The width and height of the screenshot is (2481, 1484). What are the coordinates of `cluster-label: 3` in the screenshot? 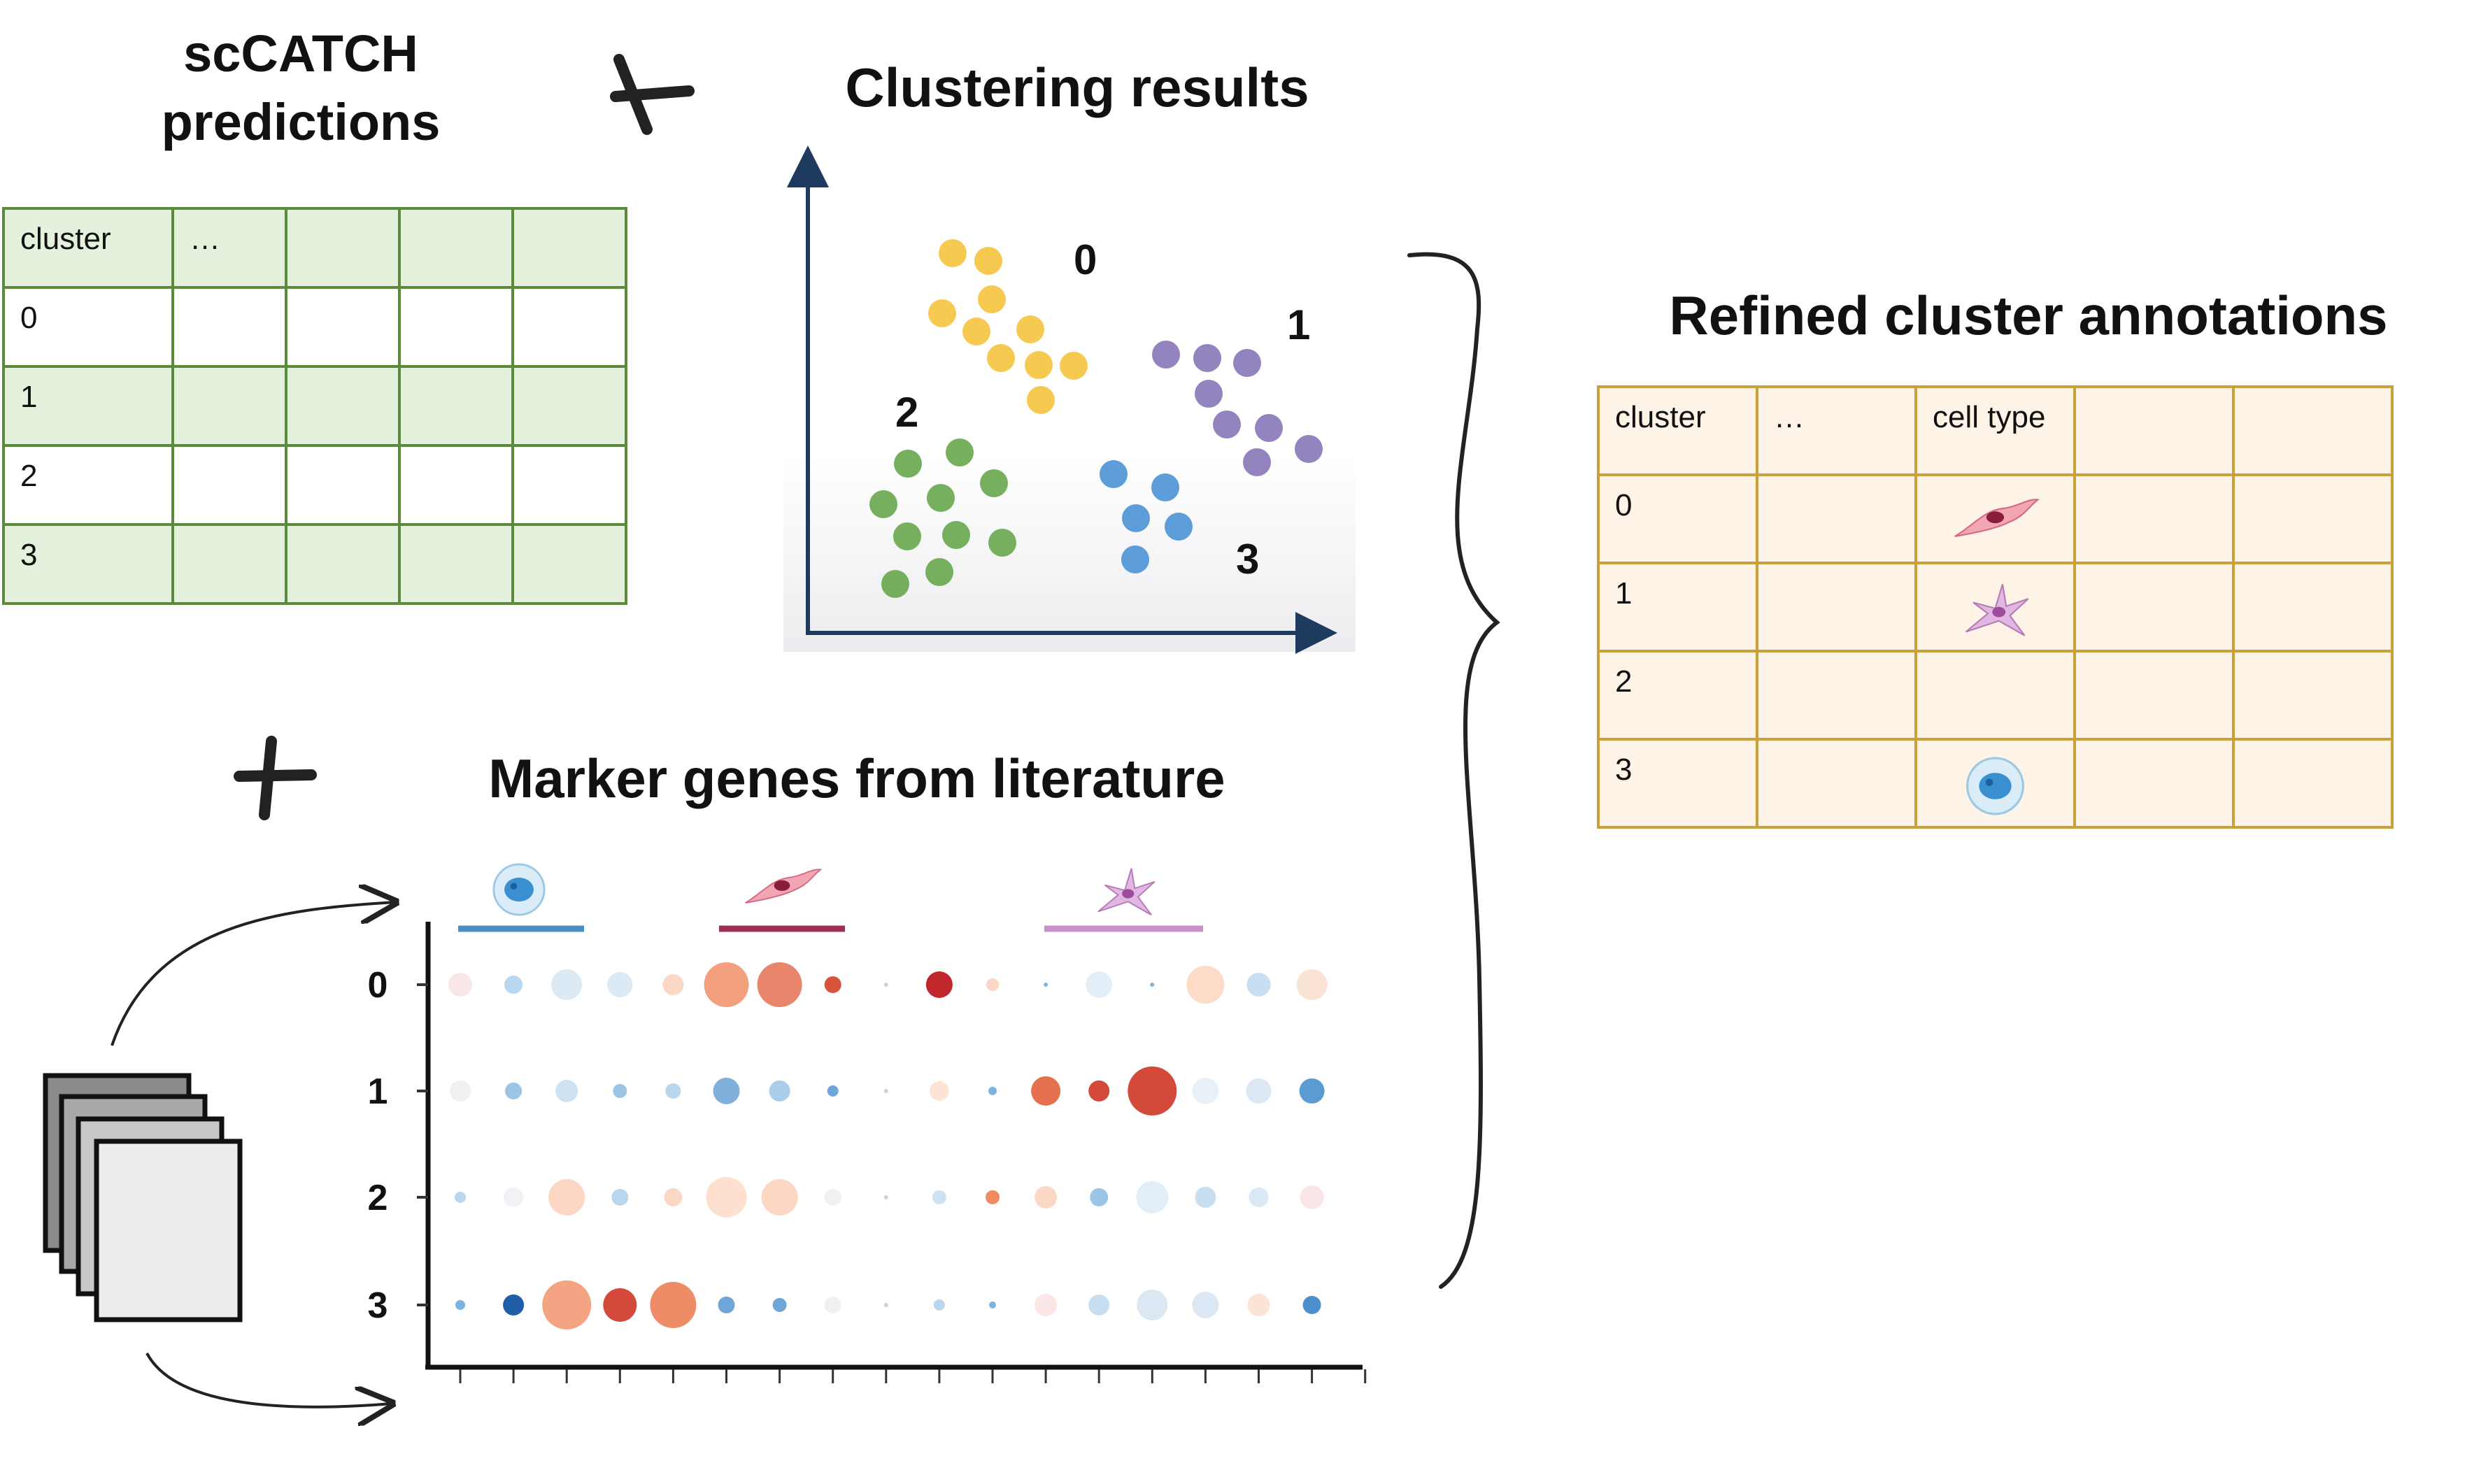 It's located at (1247, 560).